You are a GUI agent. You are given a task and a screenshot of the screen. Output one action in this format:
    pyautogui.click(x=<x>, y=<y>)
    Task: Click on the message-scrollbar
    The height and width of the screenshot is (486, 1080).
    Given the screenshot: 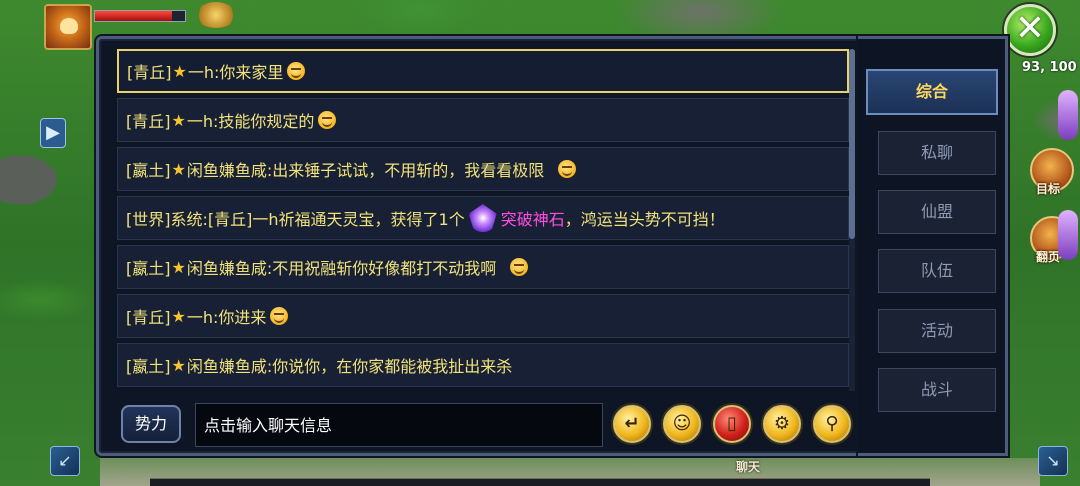 What is the action you would take?
    pyautogui.click(x=852, y=220)
    